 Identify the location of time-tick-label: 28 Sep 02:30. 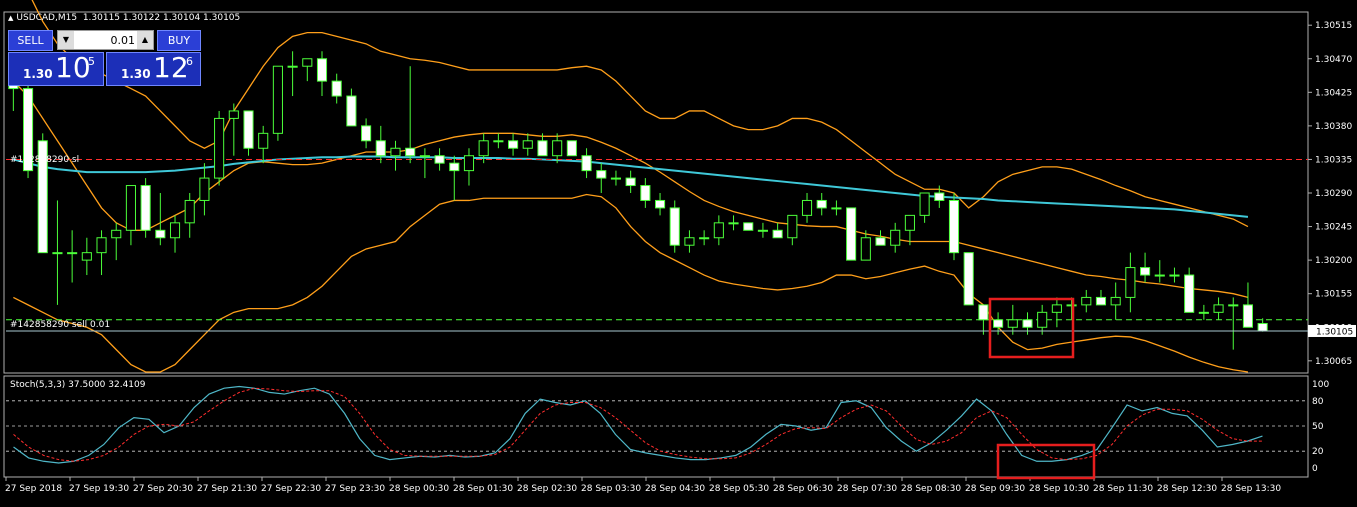
(547, 489).